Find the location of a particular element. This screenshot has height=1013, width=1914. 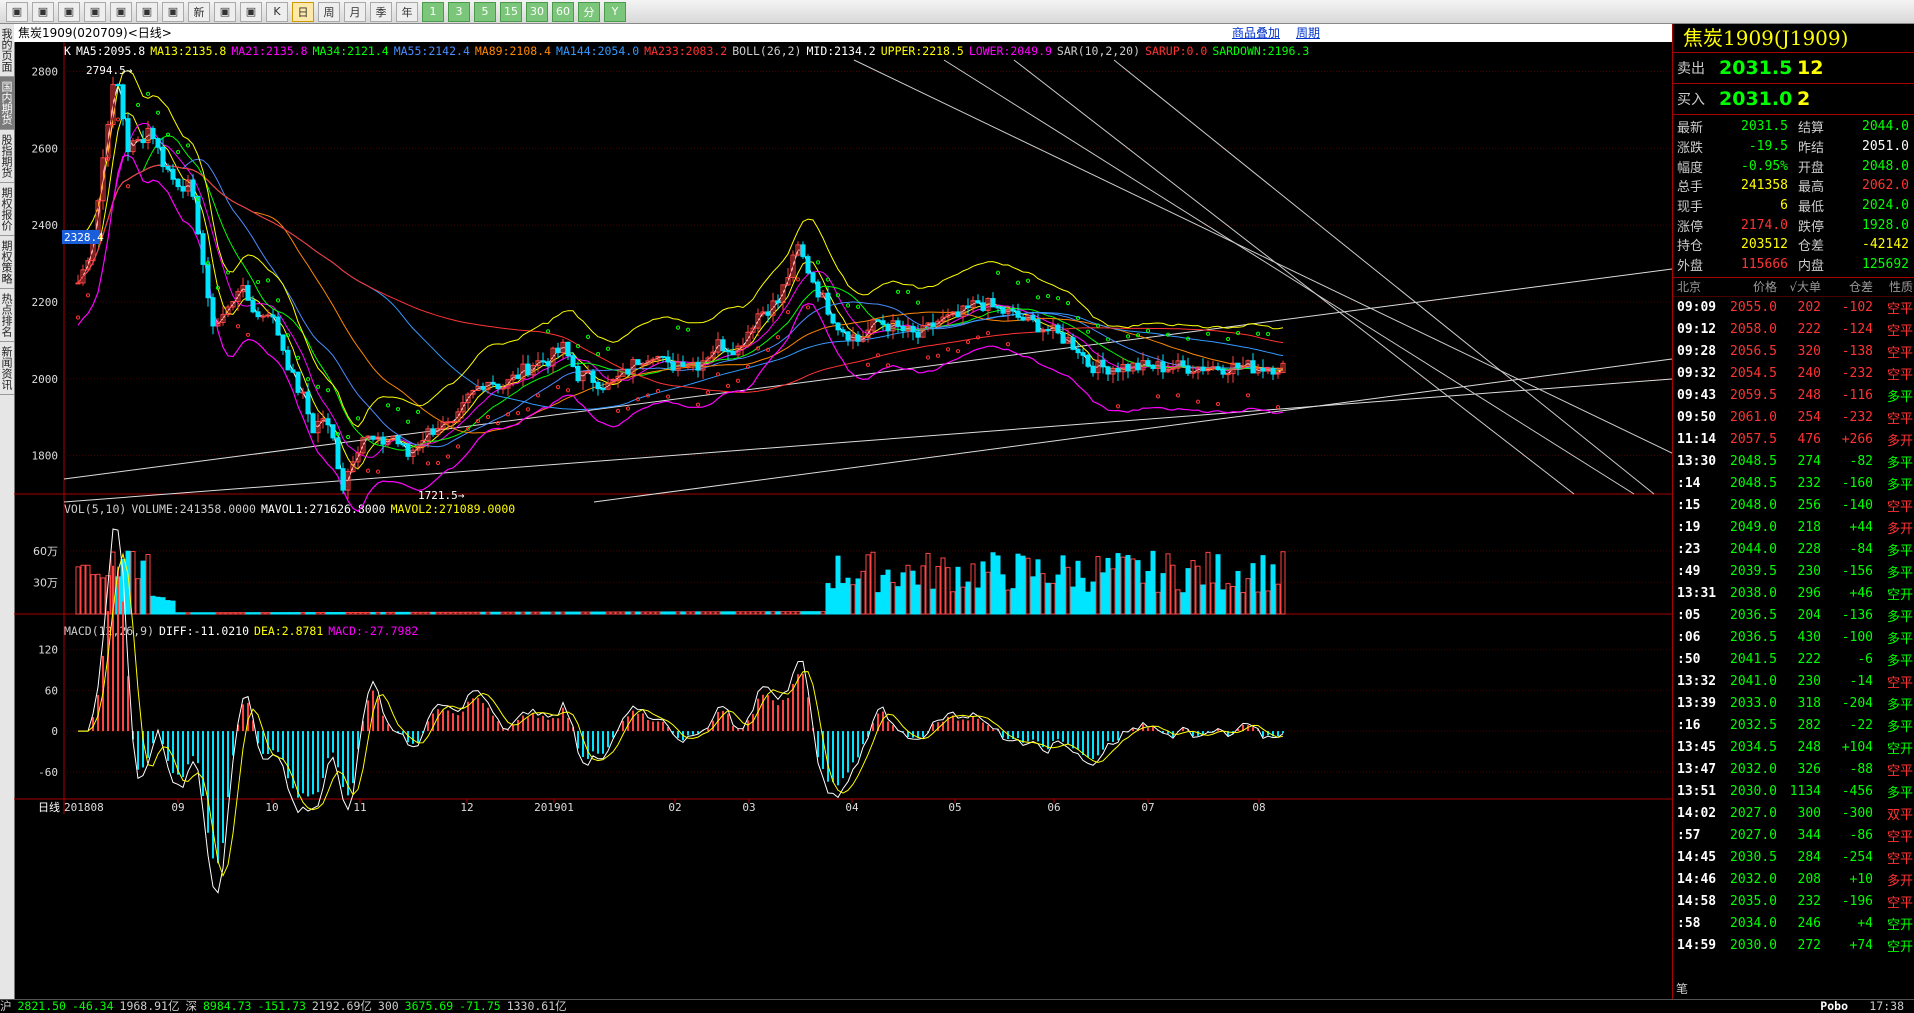

sidebar-tab-4: 期权策略 is located at coordinates (7, 262).